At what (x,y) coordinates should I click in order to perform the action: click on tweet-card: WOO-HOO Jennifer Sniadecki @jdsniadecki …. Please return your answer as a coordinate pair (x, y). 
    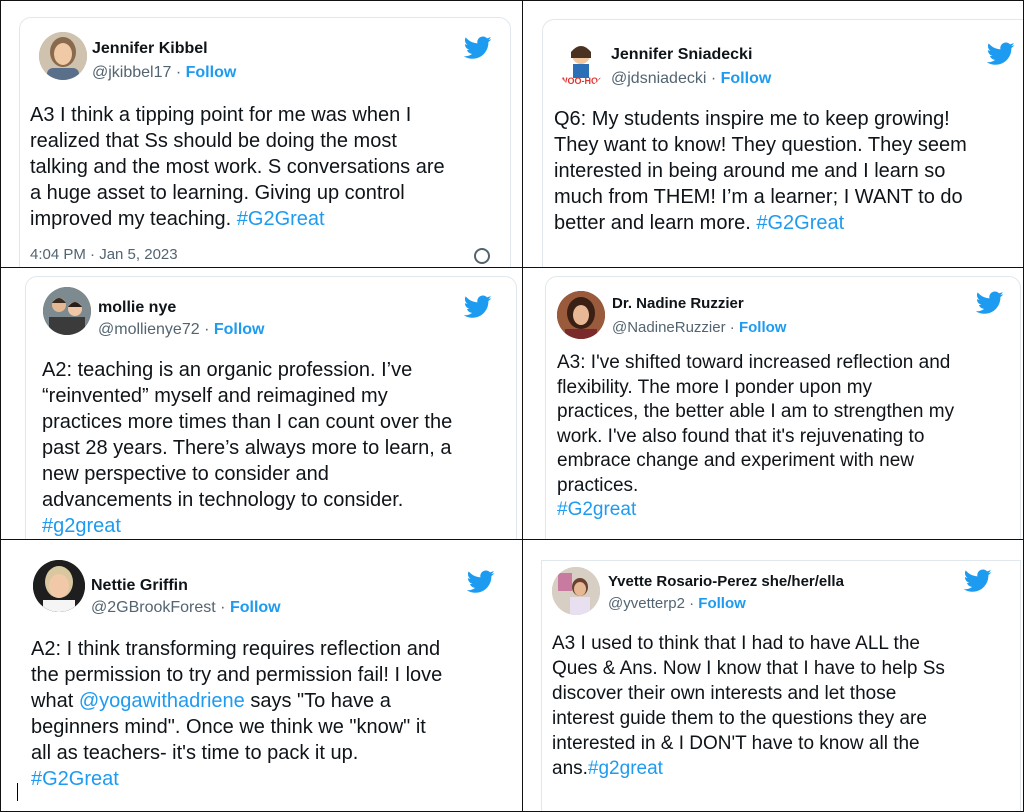
    Looking at the image, I should click on (782, 143).